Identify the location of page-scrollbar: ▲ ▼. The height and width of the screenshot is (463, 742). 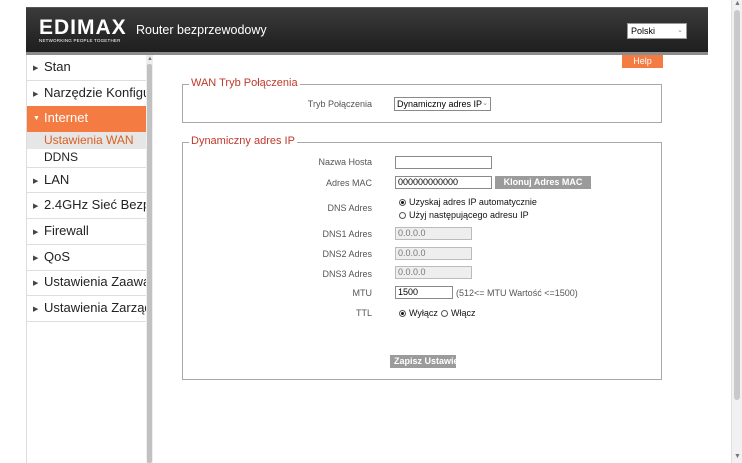
(736, 231).